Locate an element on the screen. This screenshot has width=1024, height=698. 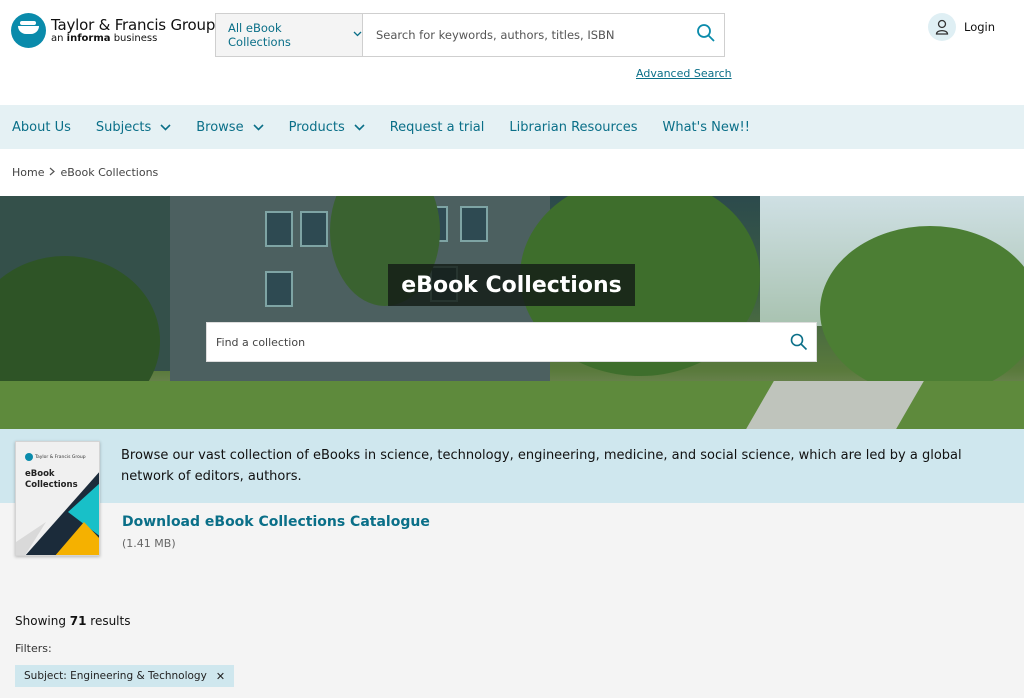
nav-item-browse: Browse is located at coordinates (230, 127).